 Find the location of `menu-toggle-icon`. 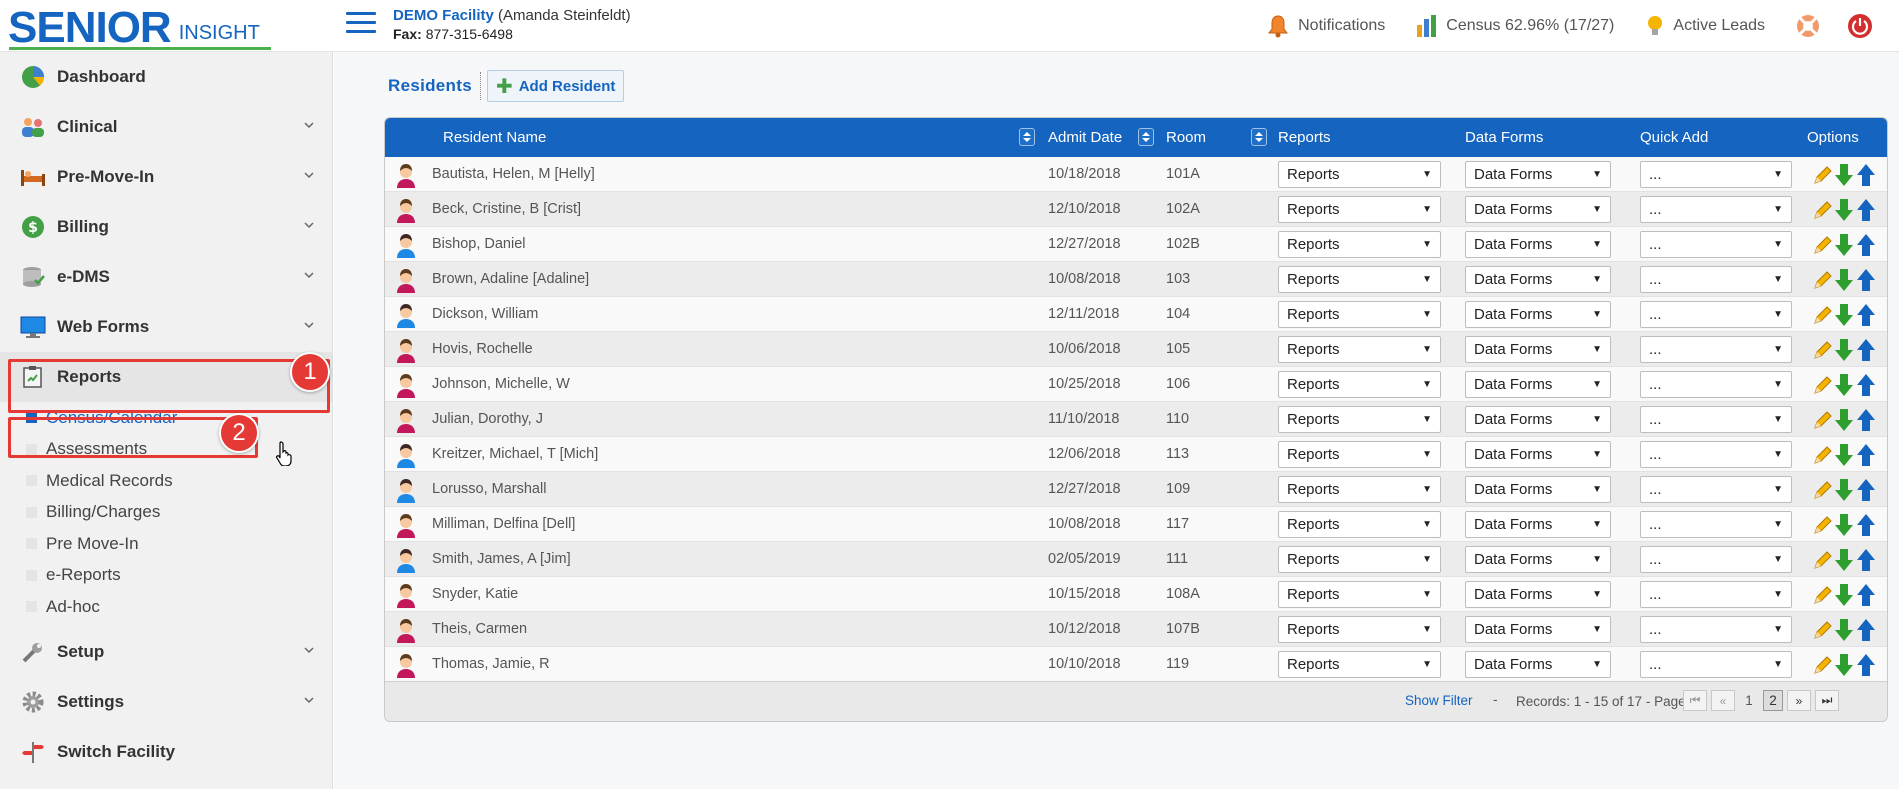

menu-toggle-icon is located at coordinates (361, 24).